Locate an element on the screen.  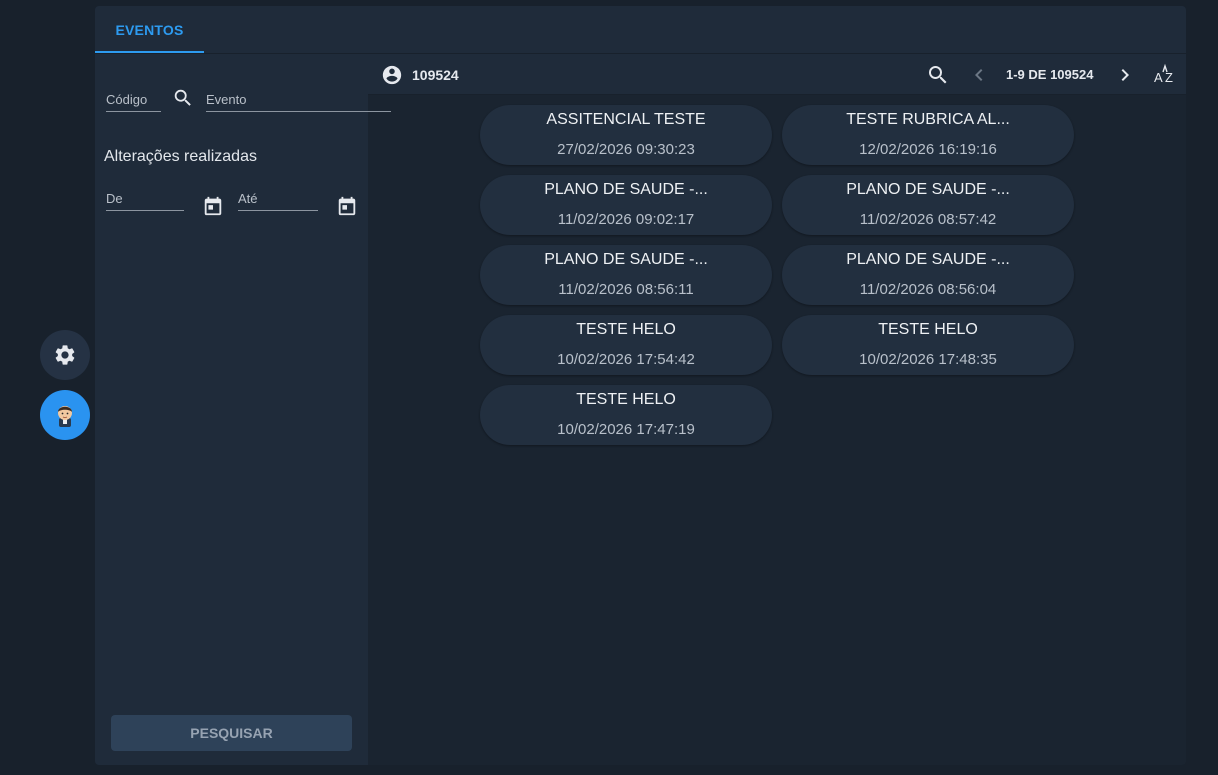
date-from-picker is located at coordinates (213, 206).